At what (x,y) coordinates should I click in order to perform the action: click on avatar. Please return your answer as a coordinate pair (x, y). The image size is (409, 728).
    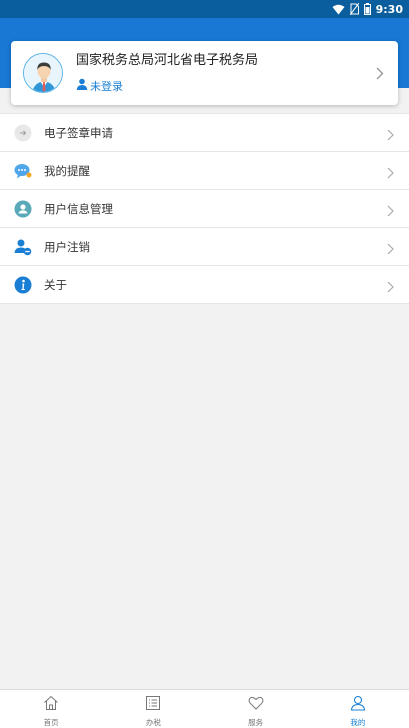
    Looking at the image, I should click on (43, 73).